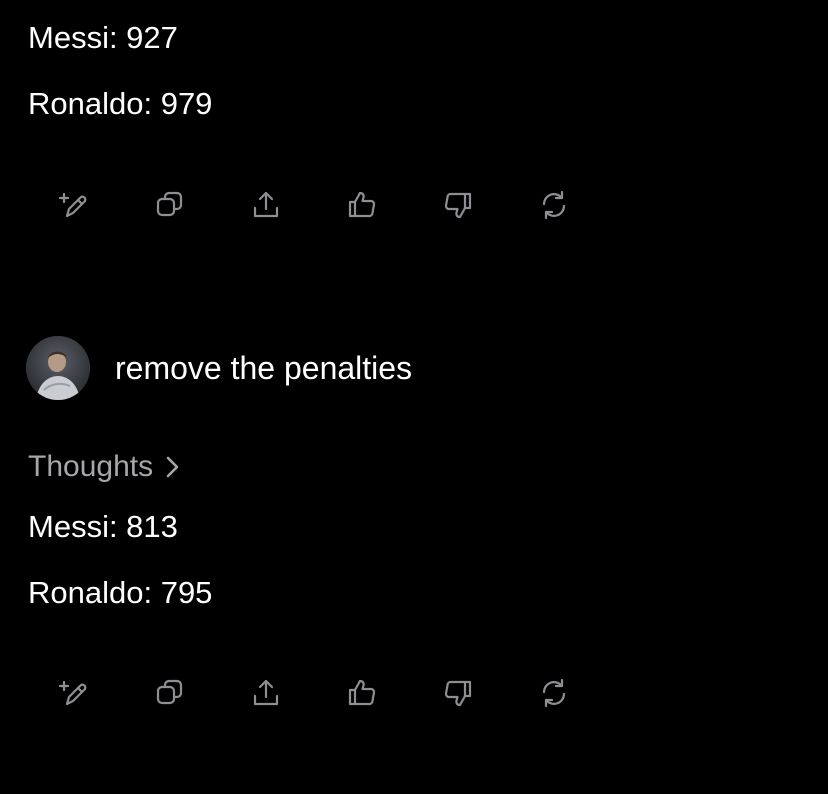 The width and height of the screenshot is (828, 794). What do you see at coordinates (120, 103) in the screenshot?
I see `response-line-ronaldo: Ronaldo: 979` at bounding box center [120, 103].